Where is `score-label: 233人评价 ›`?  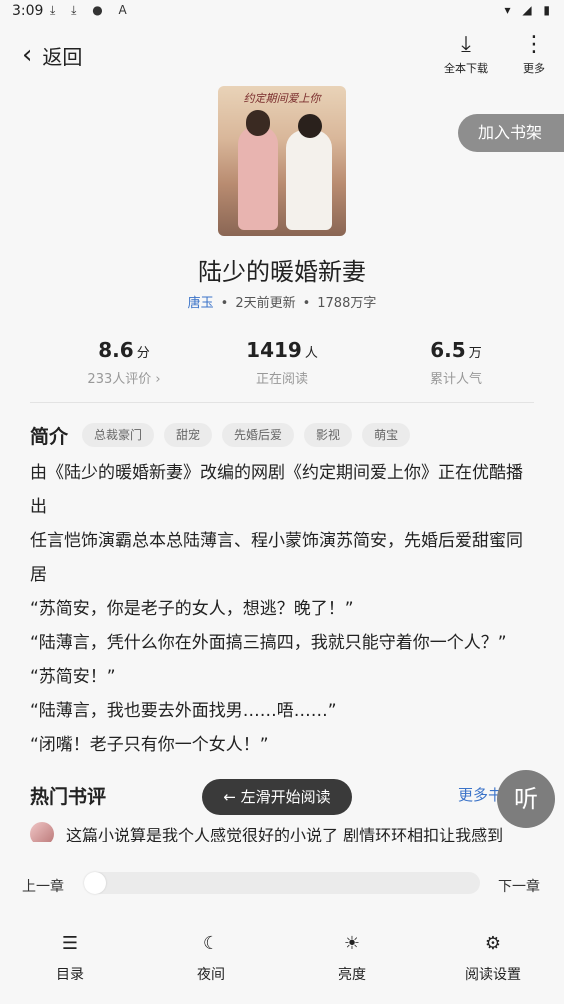
score-label: 233人评价 › is located at coordinates (124, 379).